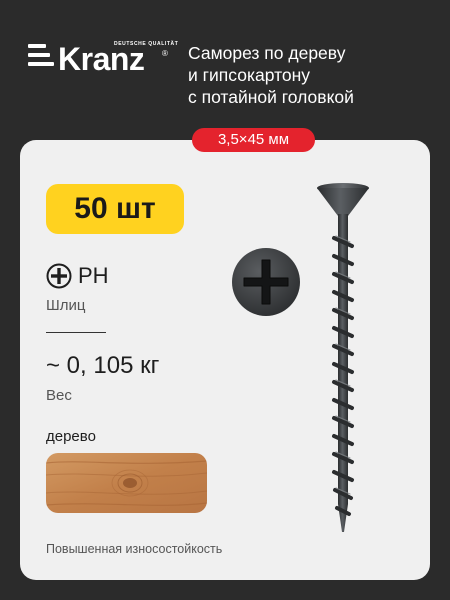 This screenshot has height=600, width=450. I want to click on title-line-2: и гипсокартону, so click(249, 75).